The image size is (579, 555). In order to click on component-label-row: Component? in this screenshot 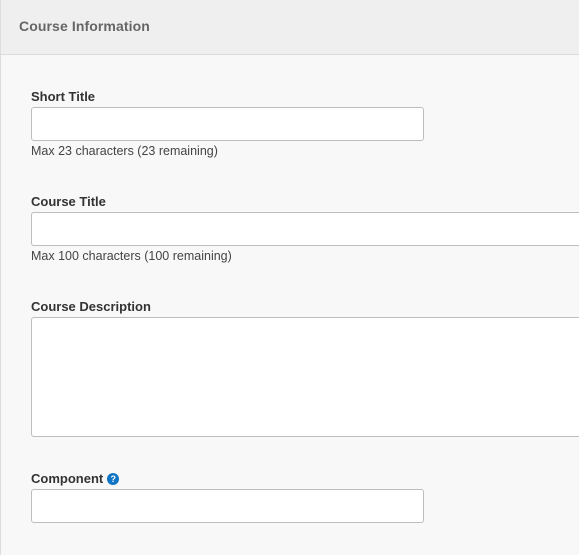, I will do `click(75, 478)`.